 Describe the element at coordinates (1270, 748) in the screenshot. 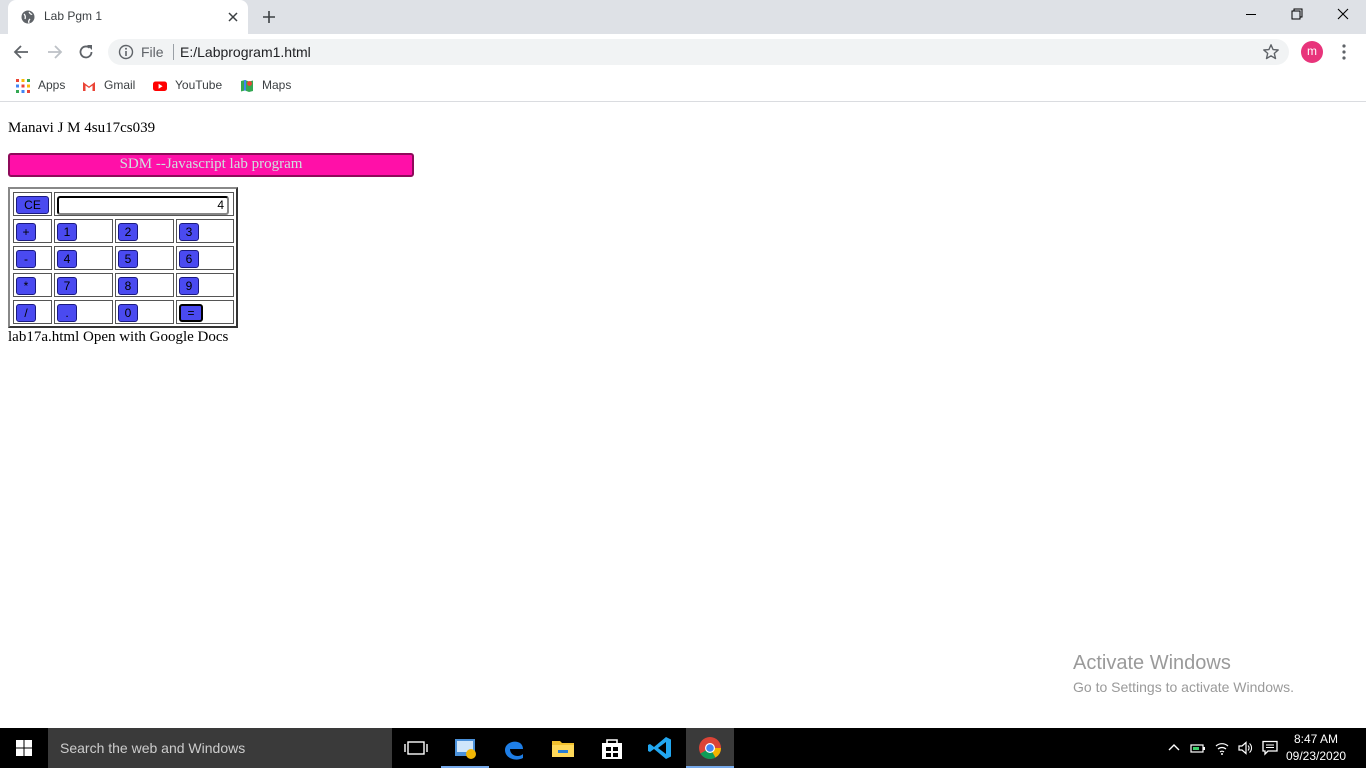

I see `action-center-icon` at that location.